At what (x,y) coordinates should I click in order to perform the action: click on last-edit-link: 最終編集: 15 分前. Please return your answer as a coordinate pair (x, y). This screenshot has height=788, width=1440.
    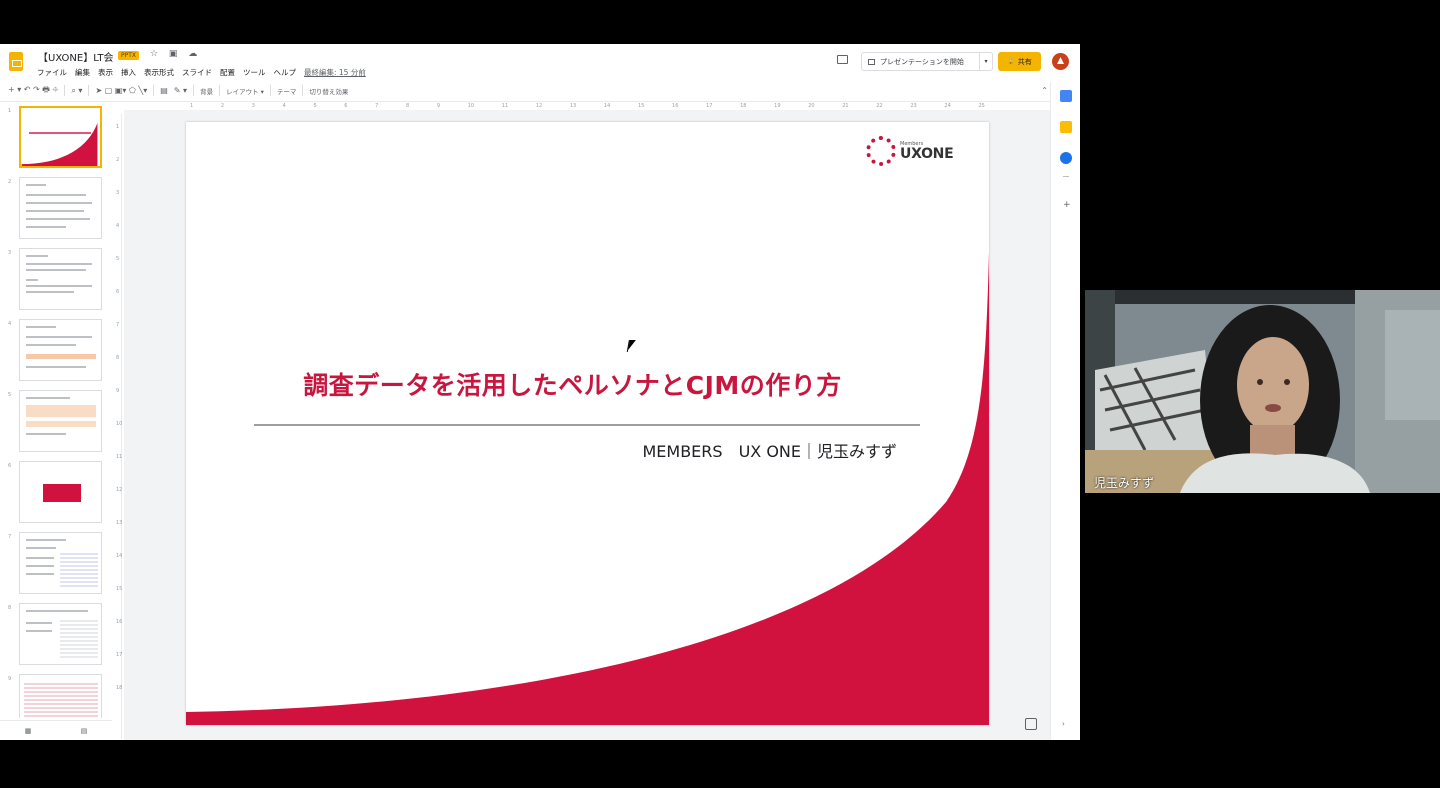
    Looking at the image, I should click on (335, 72).